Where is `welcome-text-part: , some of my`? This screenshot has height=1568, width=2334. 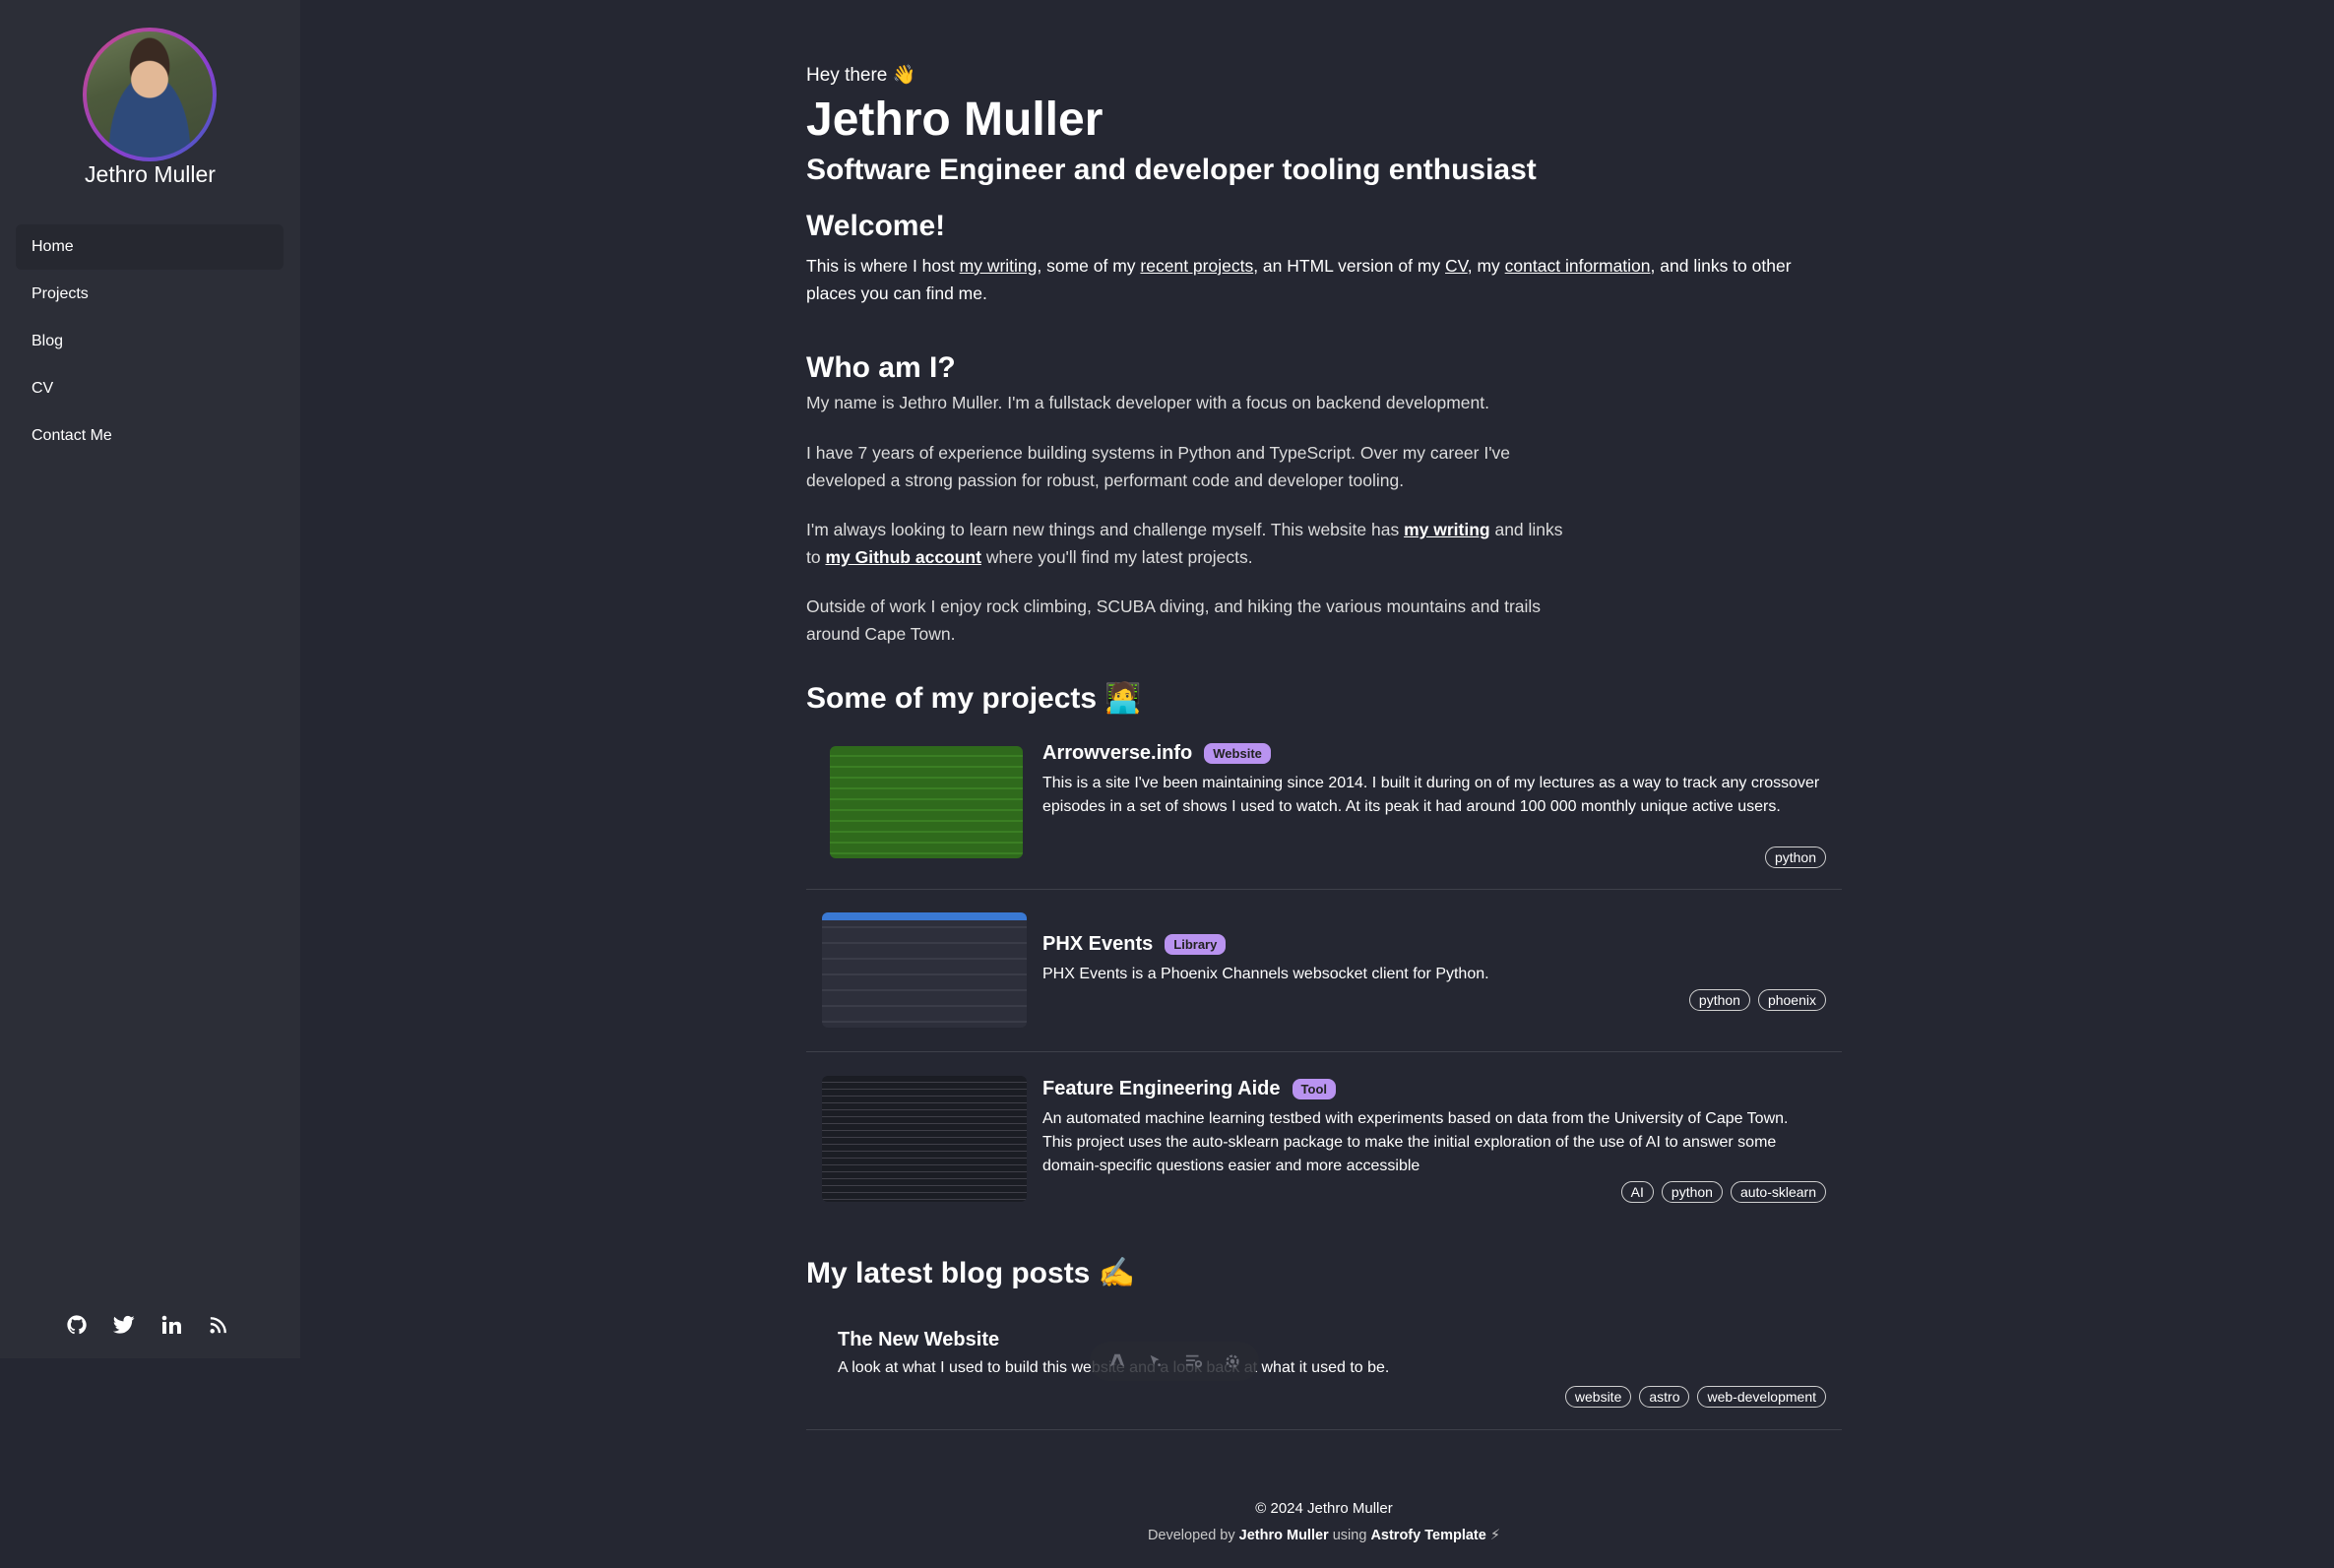 welcome-text-part: , some of my is located at coordinates (1089, 266).